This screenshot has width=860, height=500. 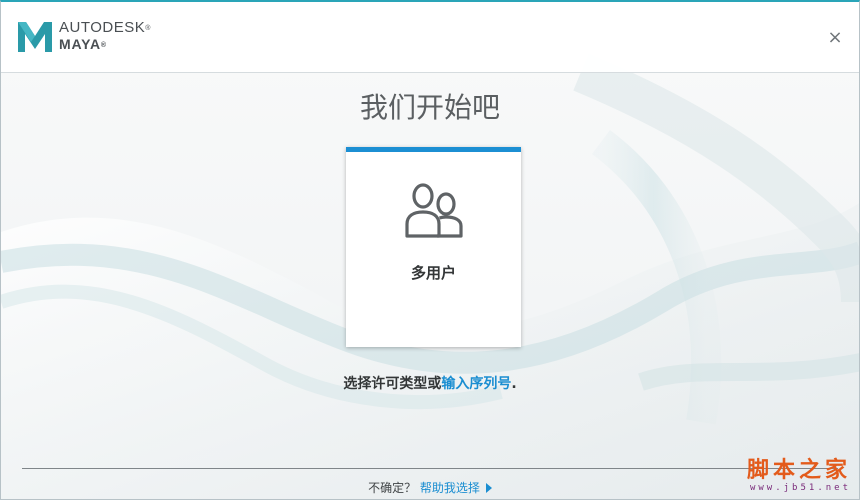 What do you see at coordinates (430, 468) in the screenshot?
I see `footer-divider` at bounding box center [430, 468].